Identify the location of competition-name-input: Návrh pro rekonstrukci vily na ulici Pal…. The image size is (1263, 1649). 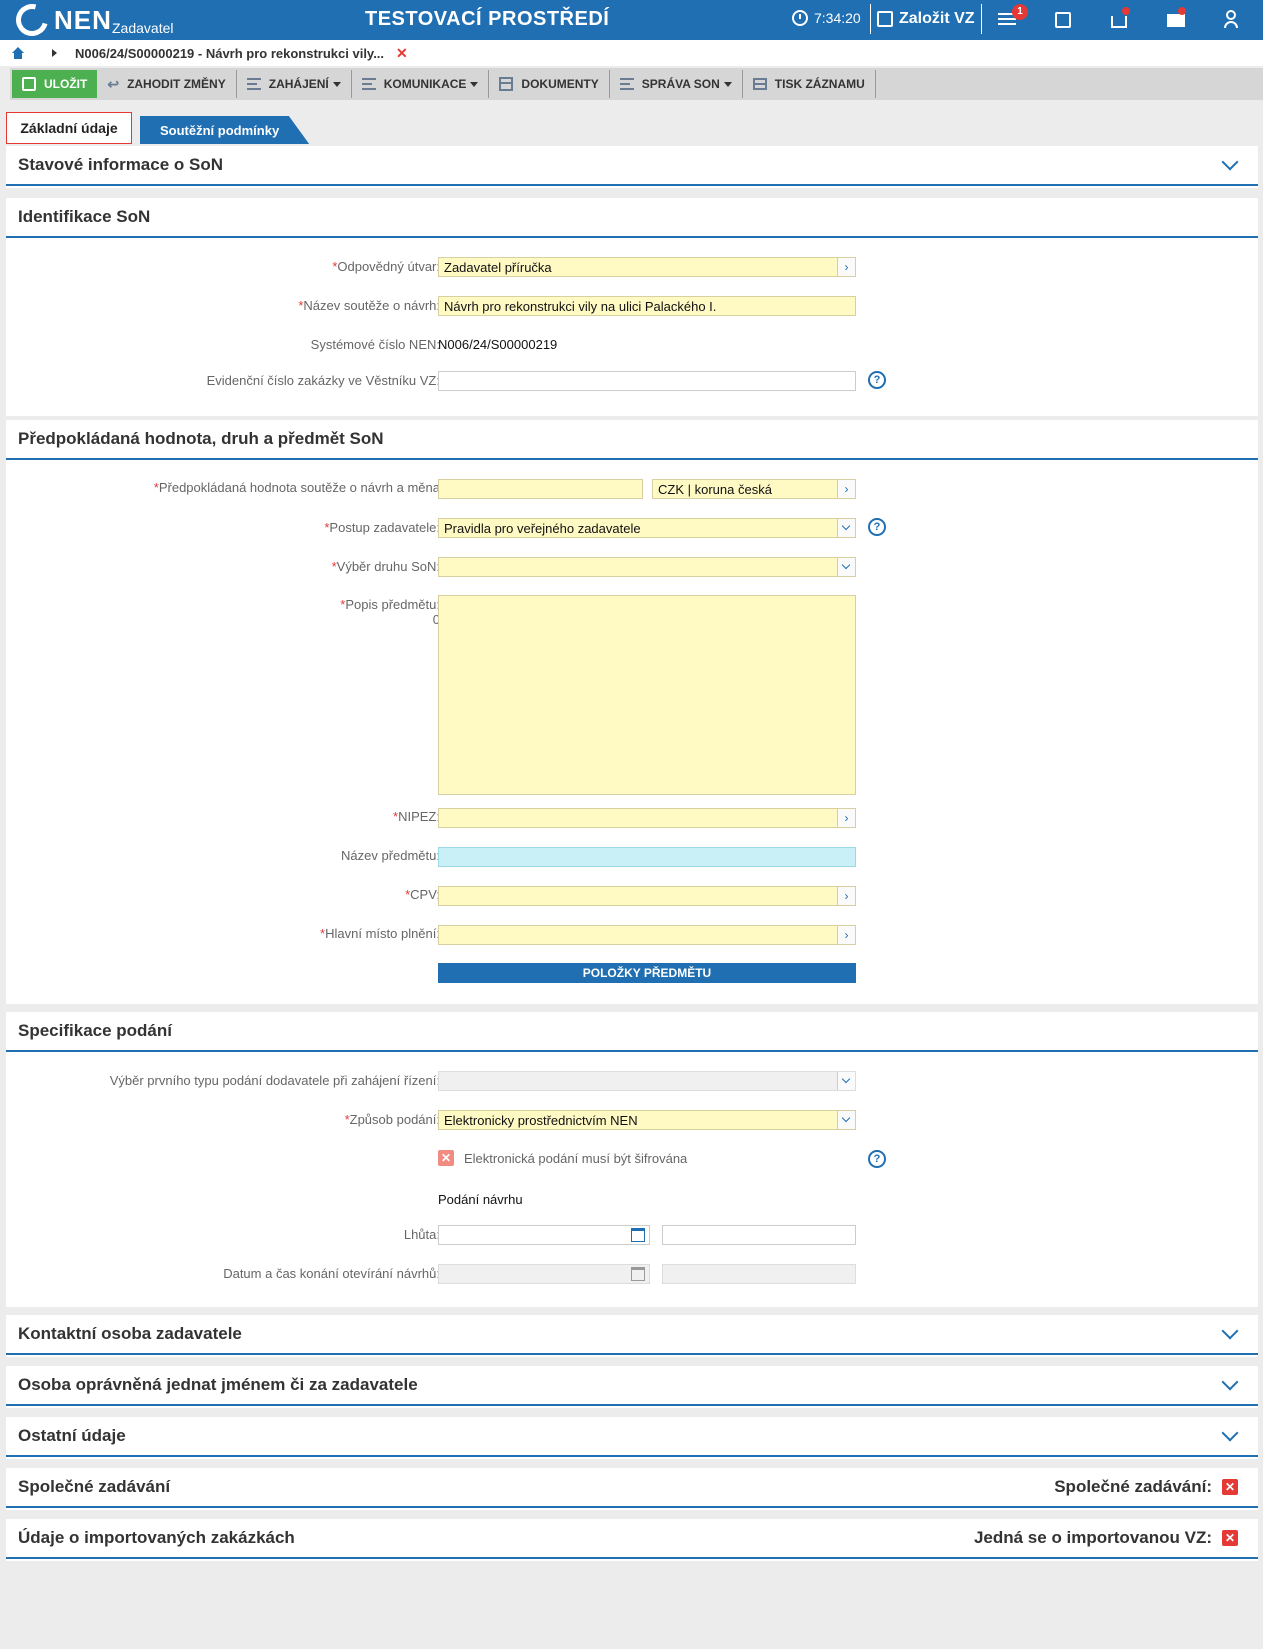
(647, 306).